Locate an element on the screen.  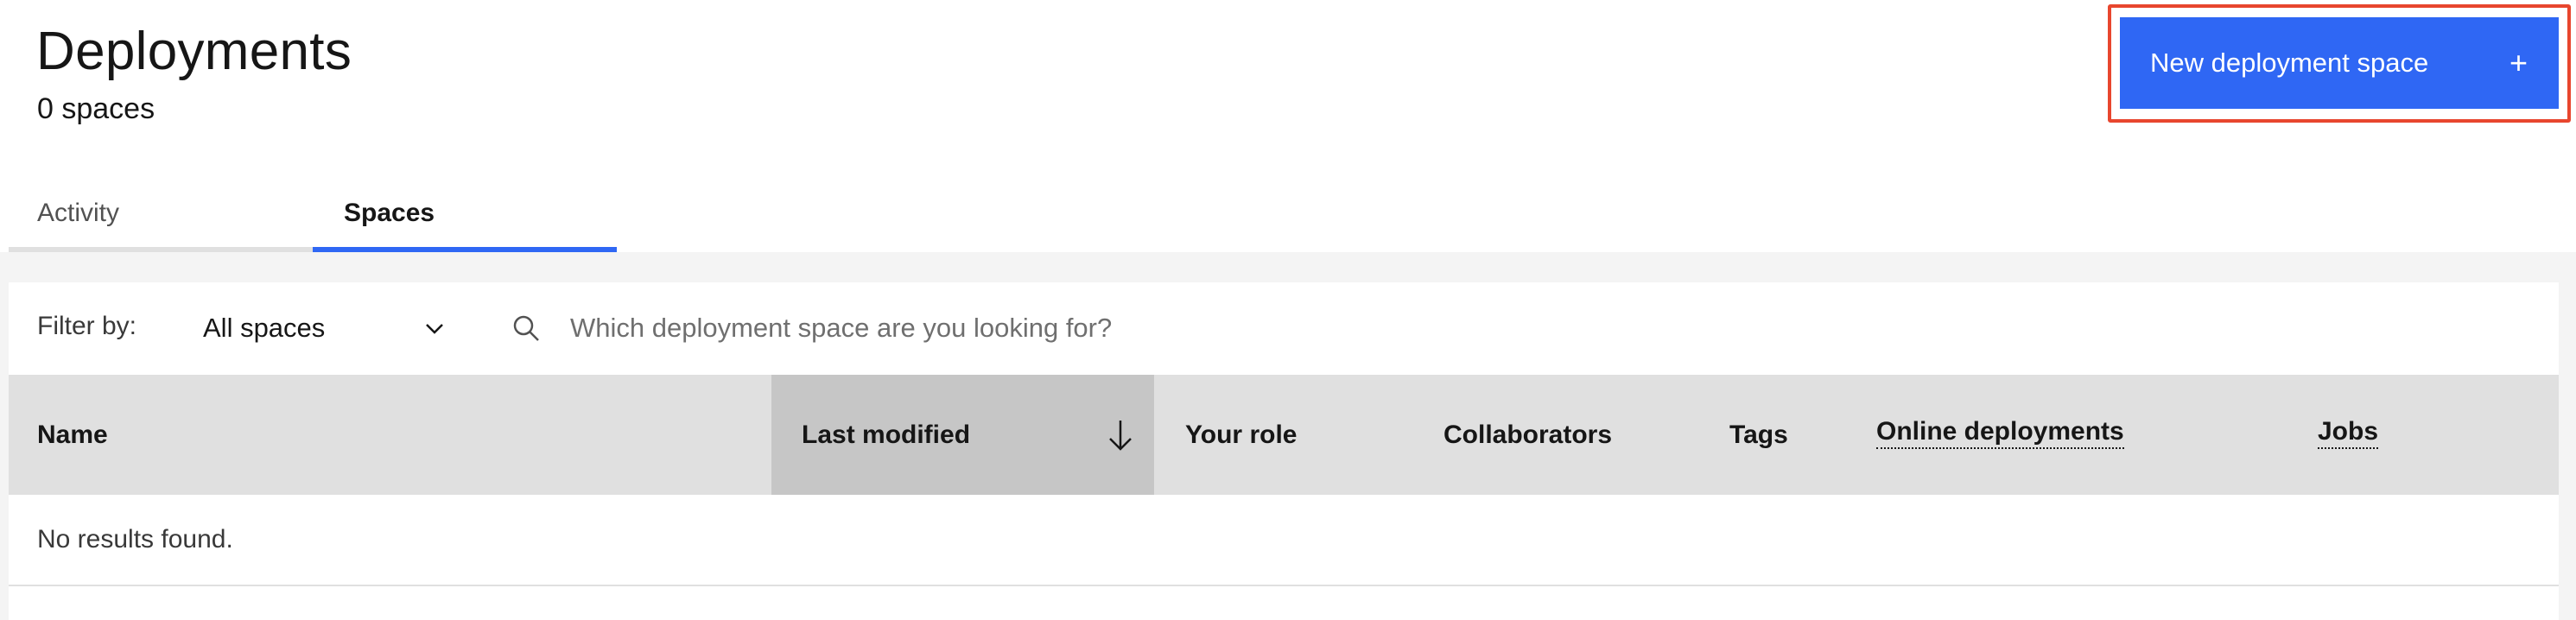
column-header-last-modified: Last modified is located at coordinates (962, 435).